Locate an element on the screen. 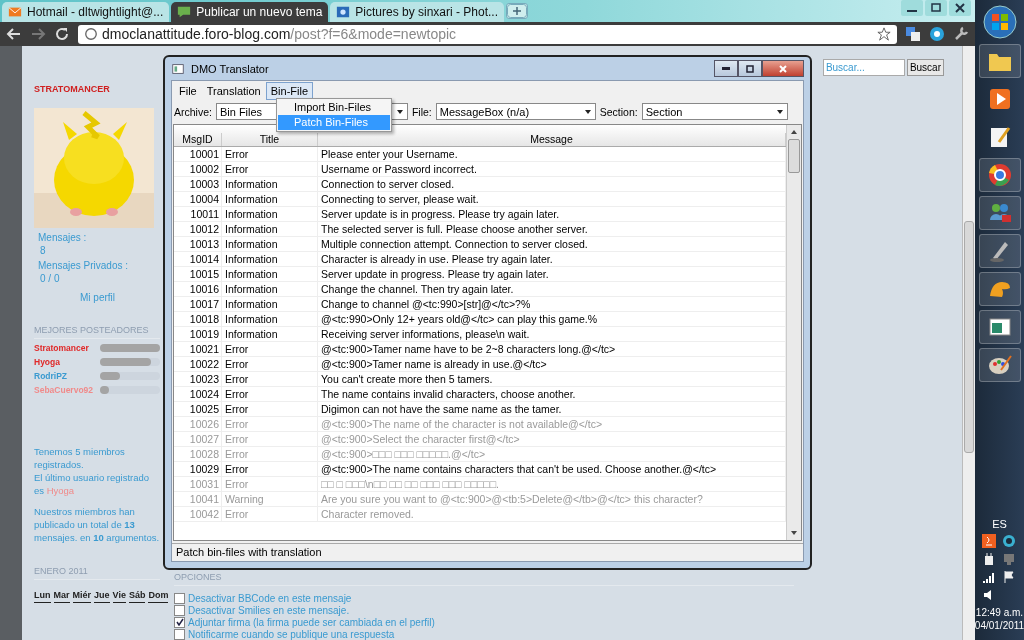 The height and width of the screenshot is (640, 1024). star-icon is located at coordinates (884, 34).